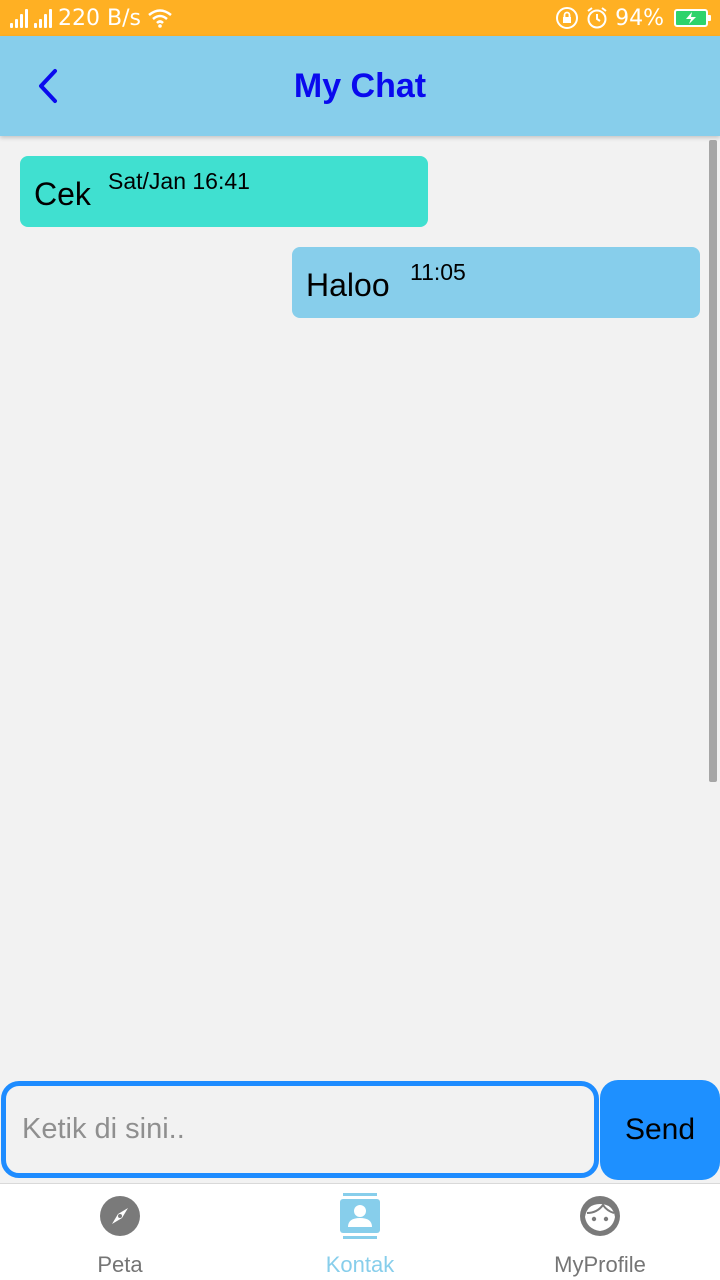 The image size is (720, 1280). I want to click on status-right: 94%, so click(633, 18).